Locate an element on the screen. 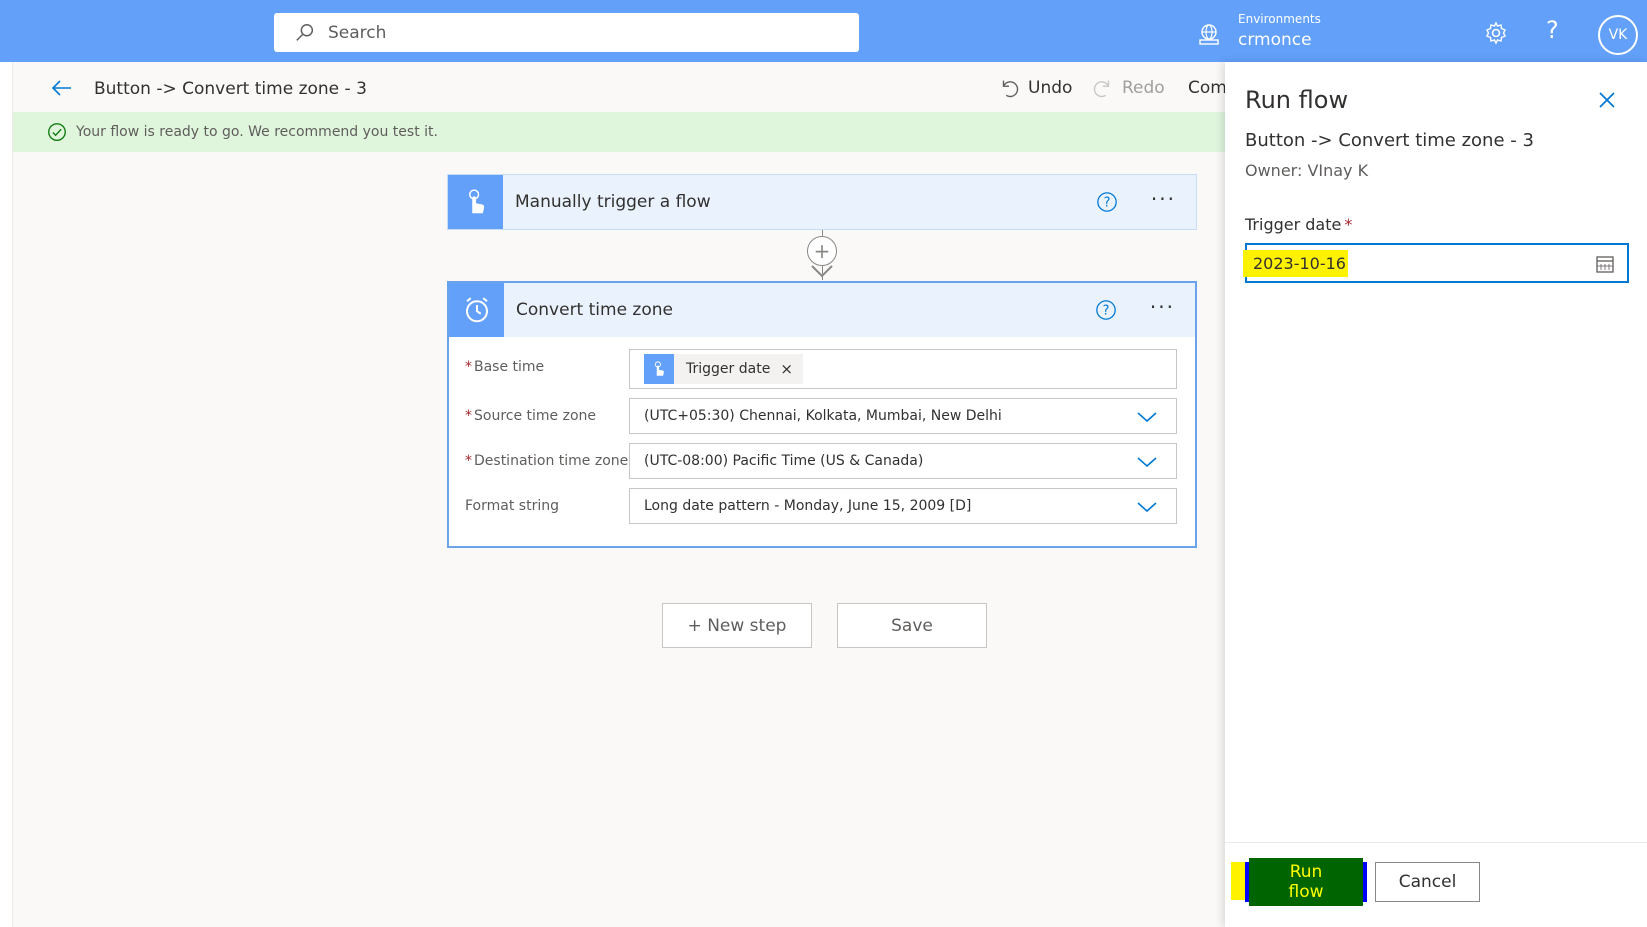 This screenshot has height=927, width=1647. search-icon is located at coordinates (305, 32).